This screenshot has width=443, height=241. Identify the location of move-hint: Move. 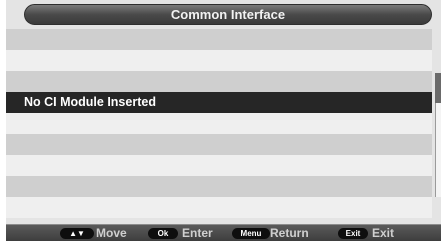
(111, 233).